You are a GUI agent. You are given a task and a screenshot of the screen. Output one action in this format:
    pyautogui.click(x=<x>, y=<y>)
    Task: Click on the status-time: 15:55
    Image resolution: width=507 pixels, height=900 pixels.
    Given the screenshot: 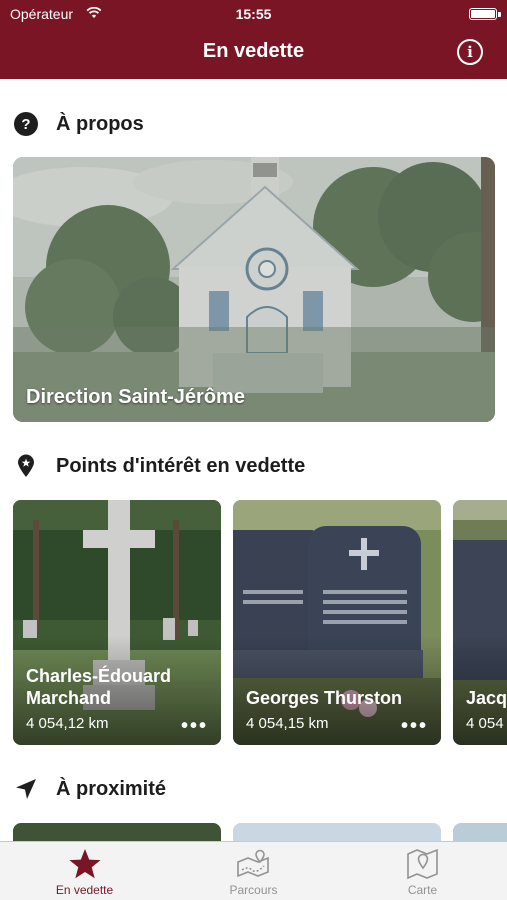 What is the action you would take?
    pyautogui.click(x=253, y=14)
    